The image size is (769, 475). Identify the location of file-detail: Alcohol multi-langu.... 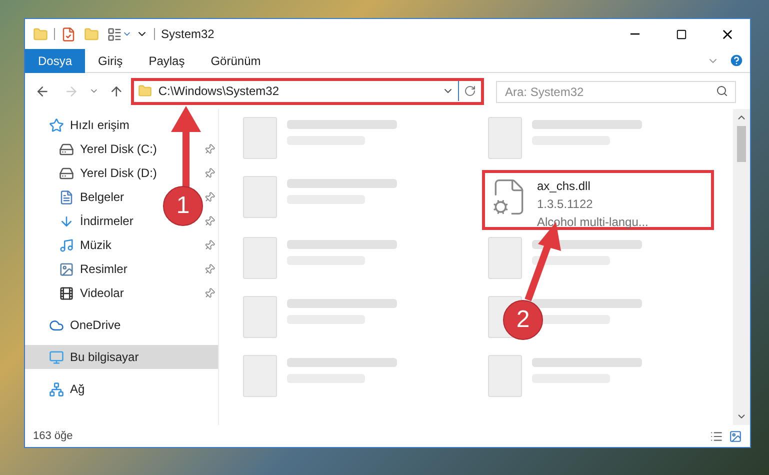
(592, 222).